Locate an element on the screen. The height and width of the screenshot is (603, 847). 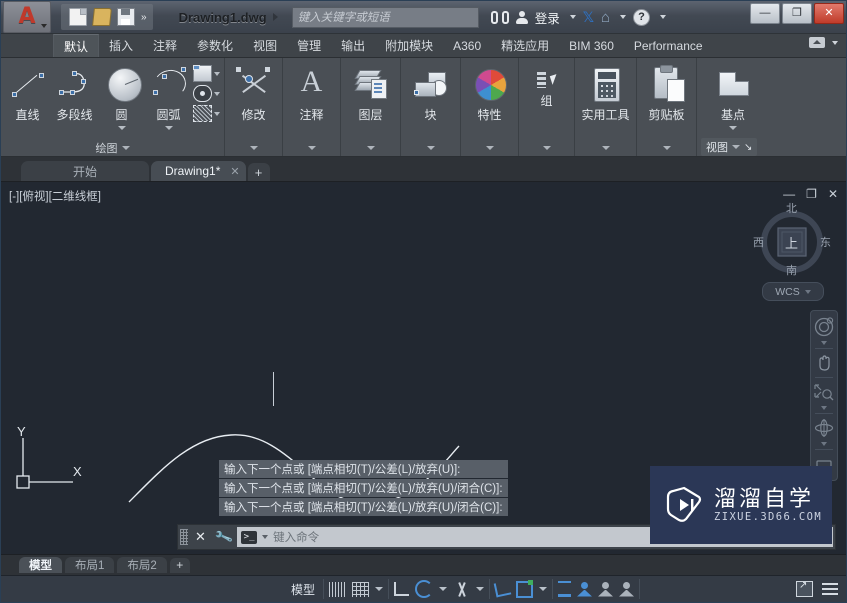
chevron-right-icon is located at coordinates (275, 17).